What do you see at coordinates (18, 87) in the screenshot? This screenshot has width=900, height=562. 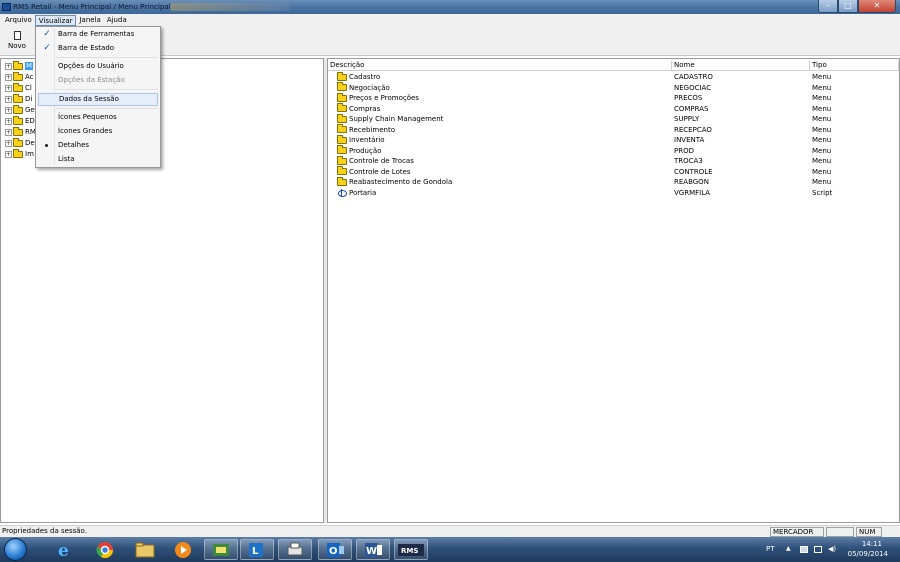 I see `tree-item: + Cl` at bounding box center [18, 87].